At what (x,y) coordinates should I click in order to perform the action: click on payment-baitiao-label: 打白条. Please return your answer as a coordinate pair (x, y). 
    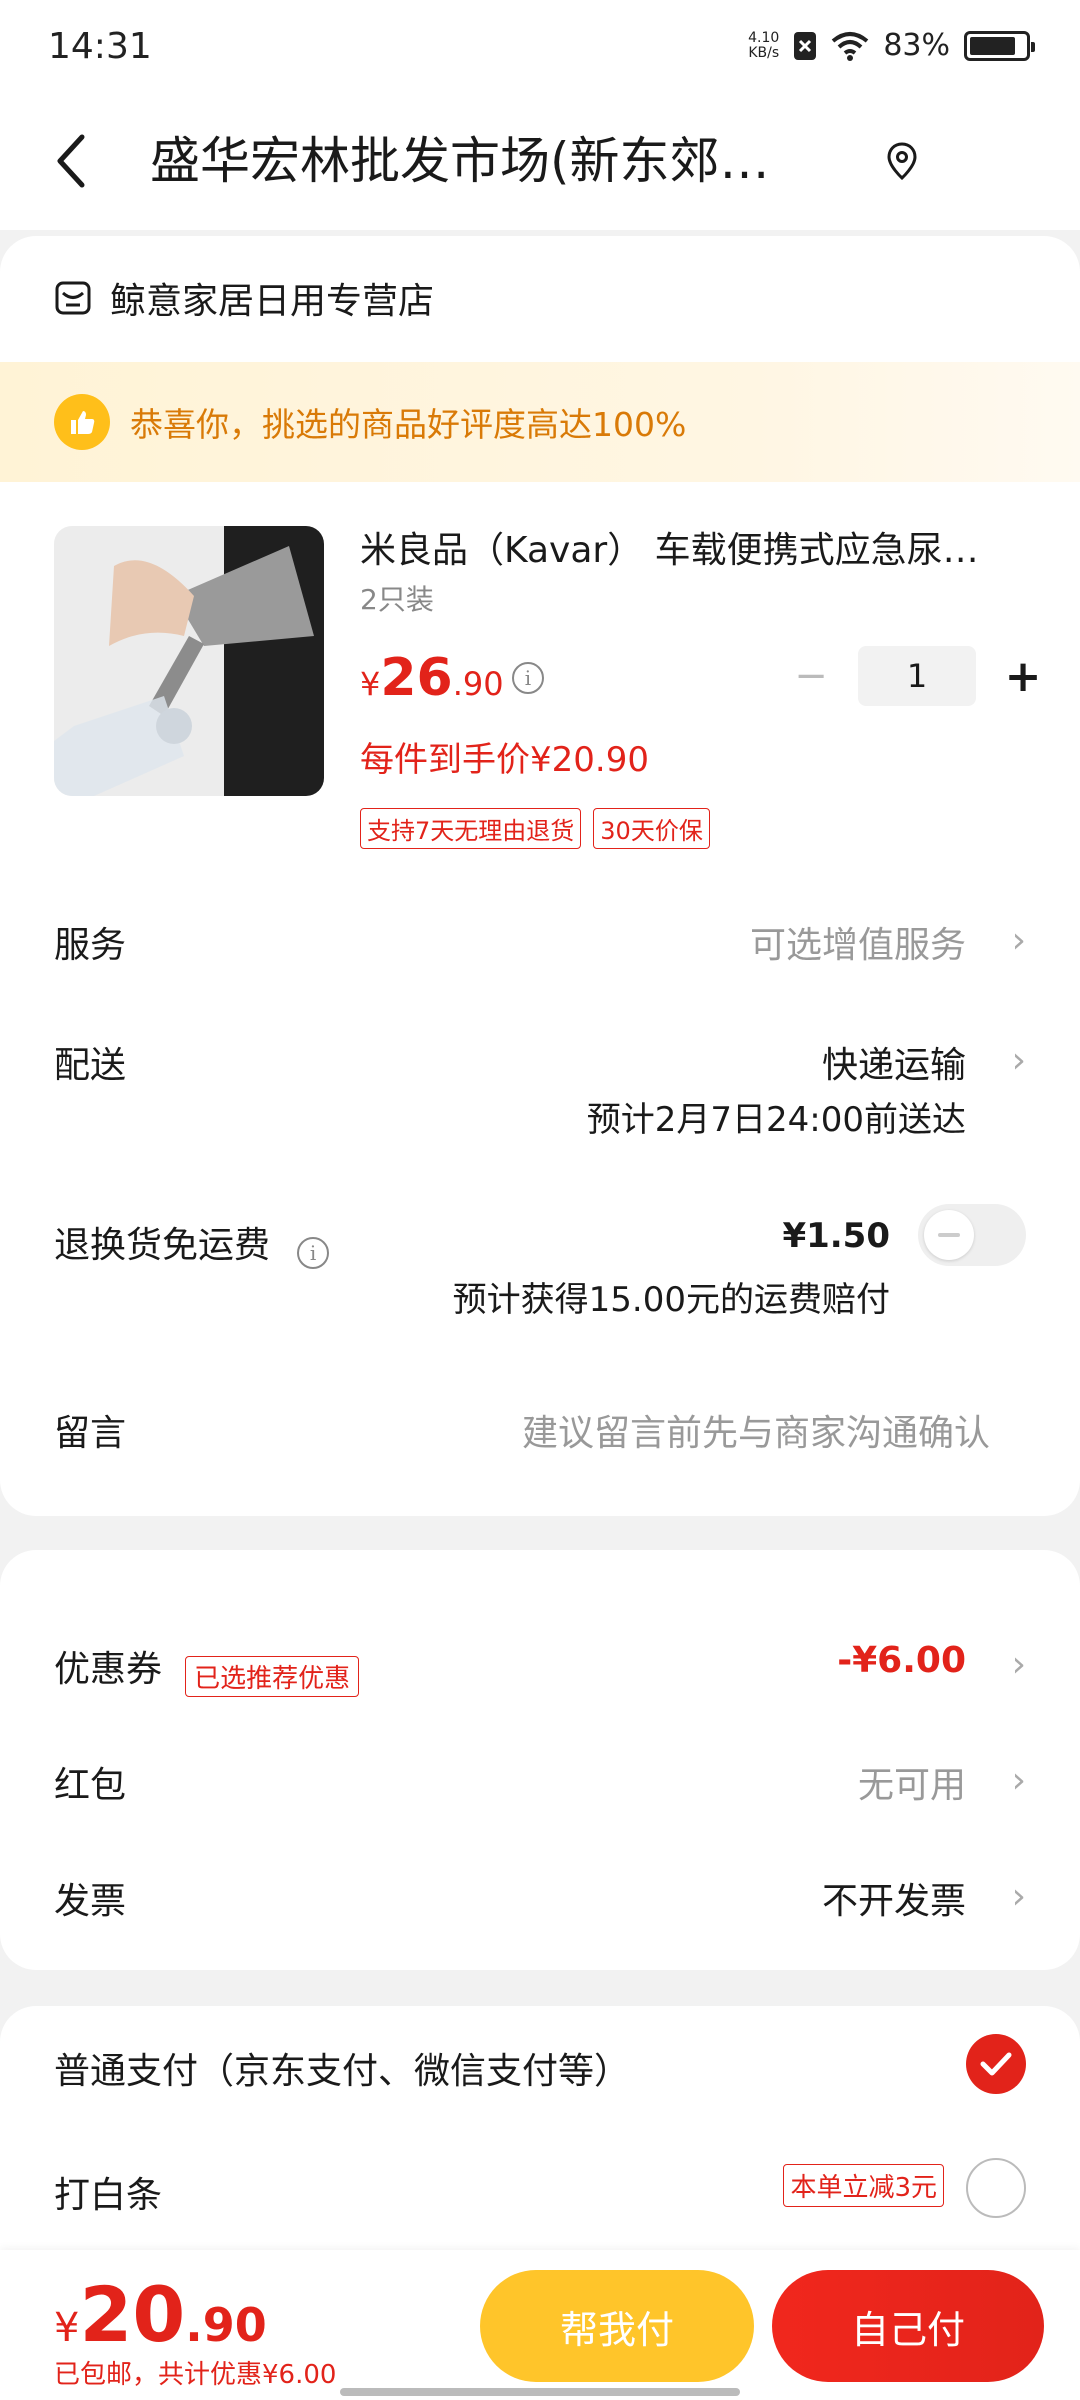
    Looking at the image, I should click on (108, 2195).